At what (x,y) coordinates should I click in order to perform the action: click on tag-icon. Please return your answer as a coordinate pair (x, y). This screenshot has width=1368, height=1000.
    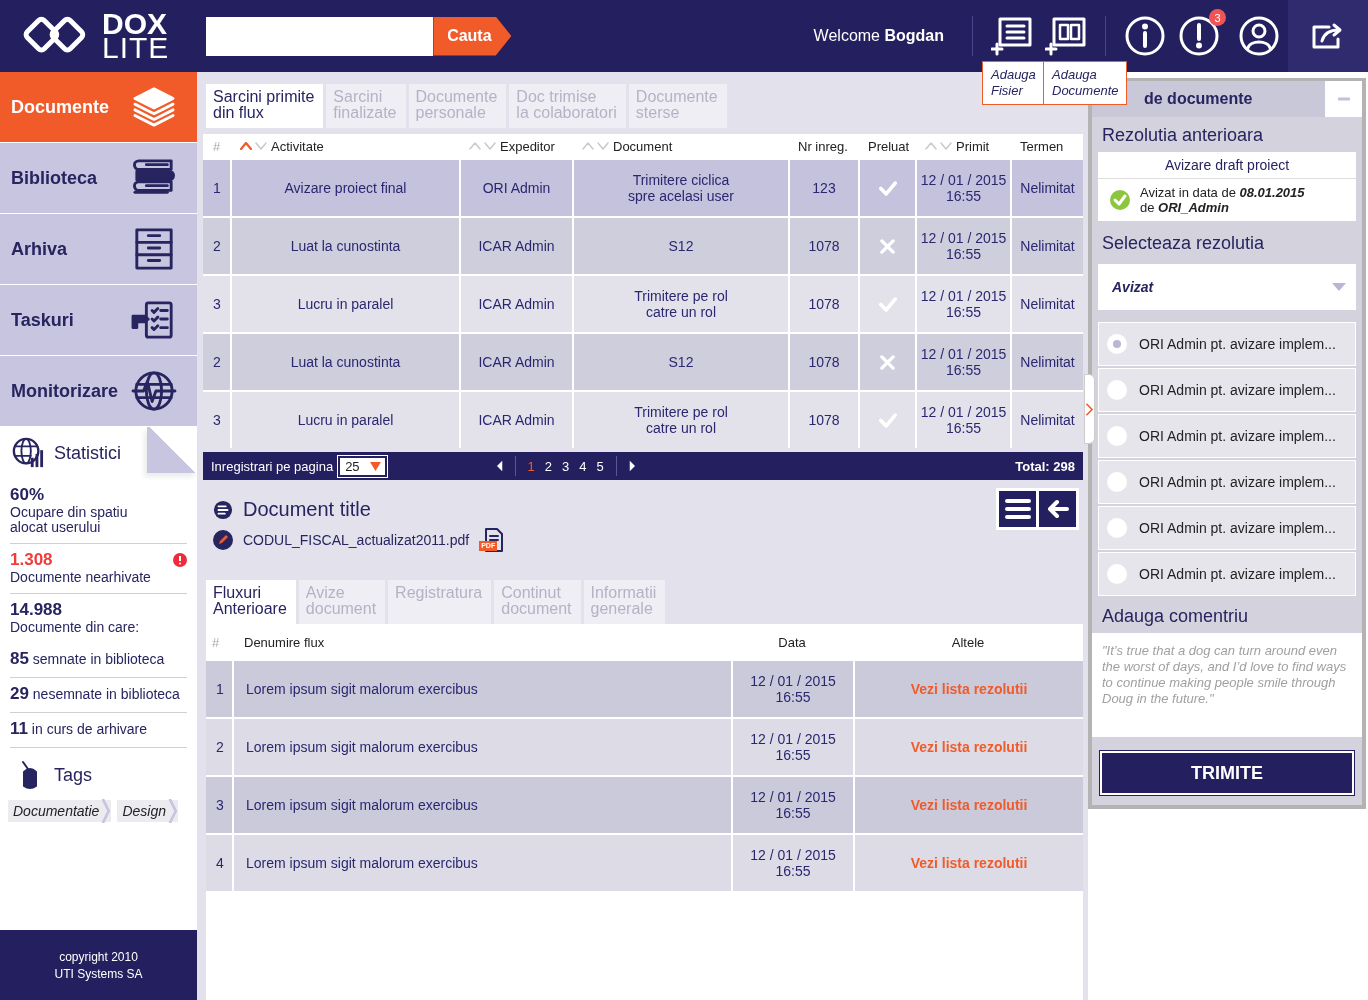
    Looking at the image, I should click on (30, 775).